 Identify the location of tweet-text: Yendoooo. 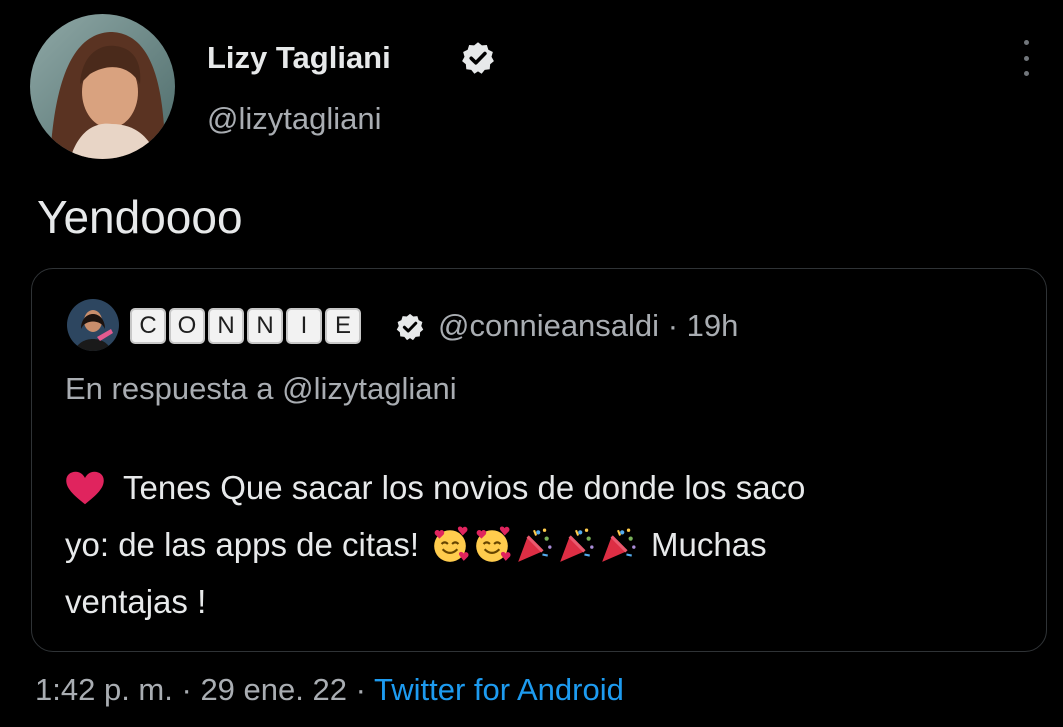
(140, 217).